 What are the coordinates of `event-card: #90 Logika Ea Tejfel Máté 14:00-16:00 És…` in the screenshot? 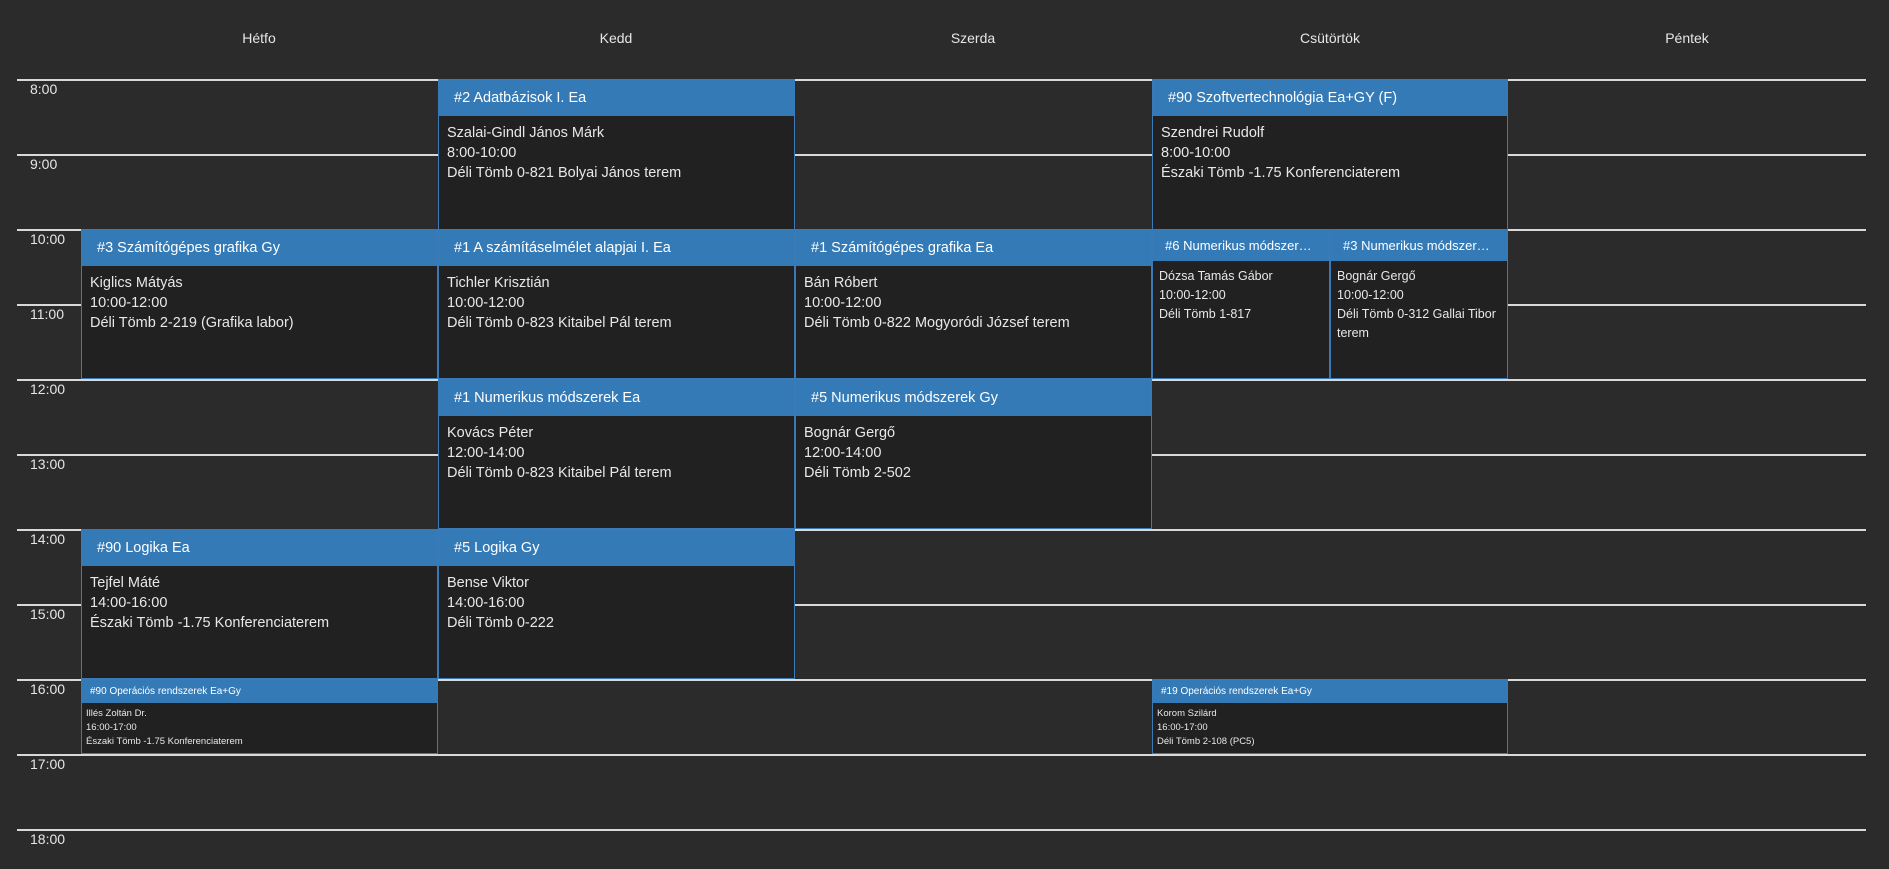 It's located at (259, 604).